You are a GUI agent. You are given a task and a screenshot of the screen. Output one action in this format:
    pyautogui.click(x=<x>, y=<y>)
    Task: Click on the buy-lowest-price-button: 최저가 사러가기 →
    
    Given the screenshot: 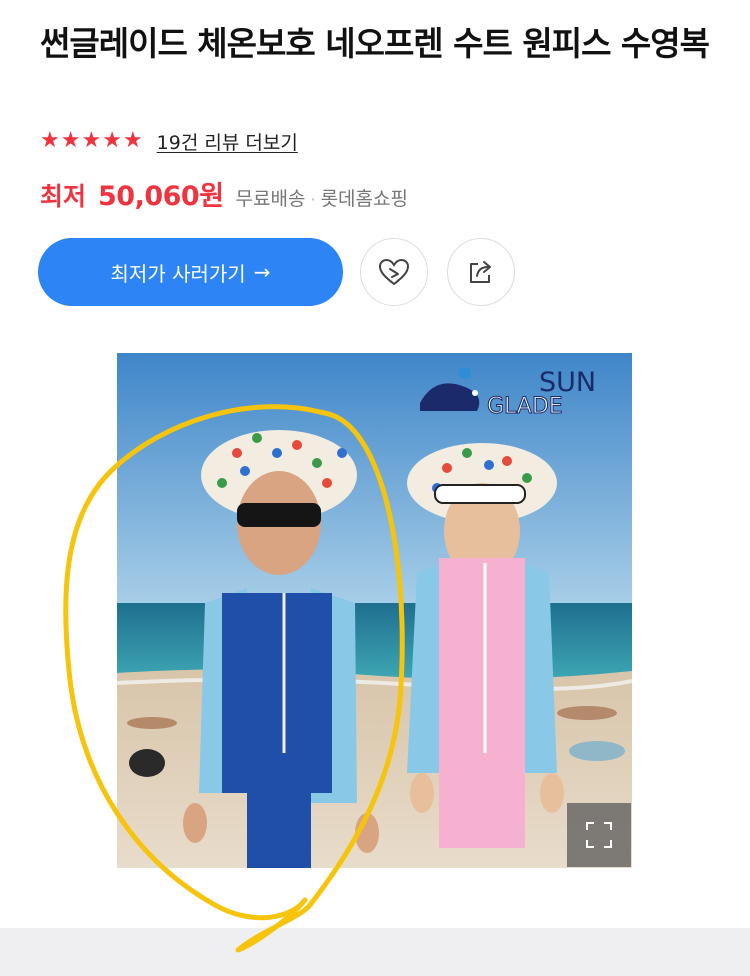 What is the action you would take?
    pyautogui.click(x=190, y=272)
    